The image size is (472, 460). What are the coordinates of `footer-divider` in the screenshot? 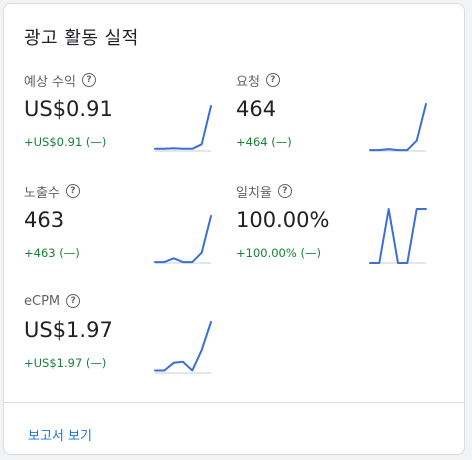 It's located at (234, 402).